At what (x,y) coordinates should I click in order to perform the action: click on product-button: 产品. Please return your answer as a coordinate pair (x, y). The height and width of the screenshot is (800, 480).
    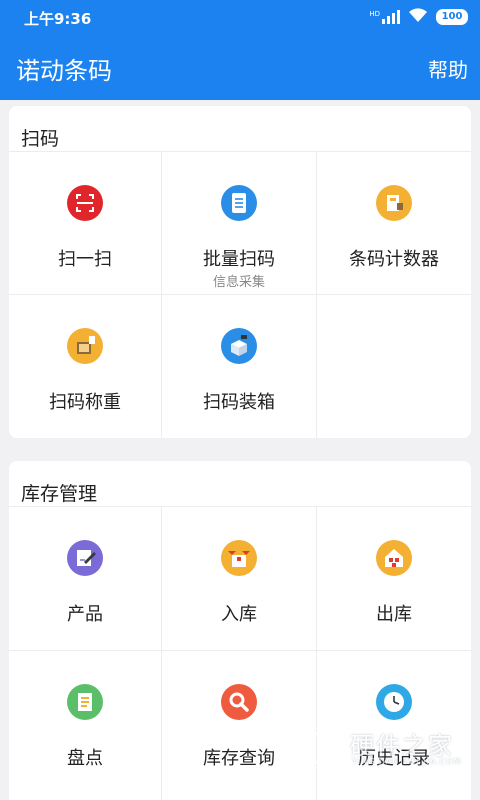
    Looking at the image, I should click on (85, 579).